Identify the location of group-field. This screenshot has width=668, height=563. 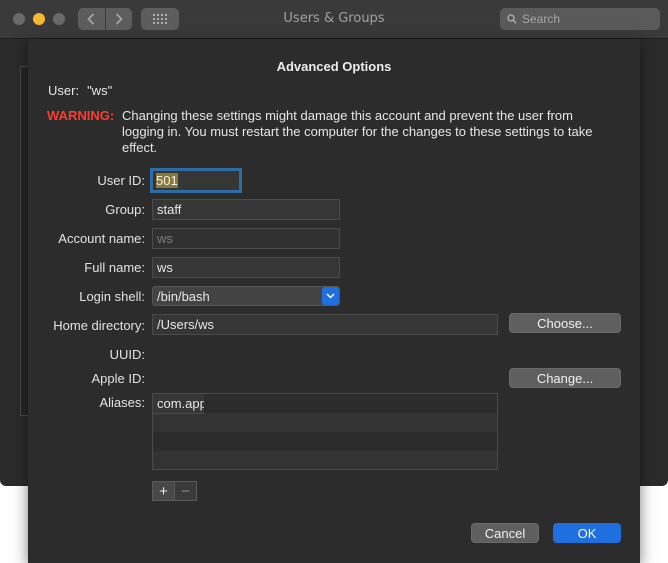
(246, 209).